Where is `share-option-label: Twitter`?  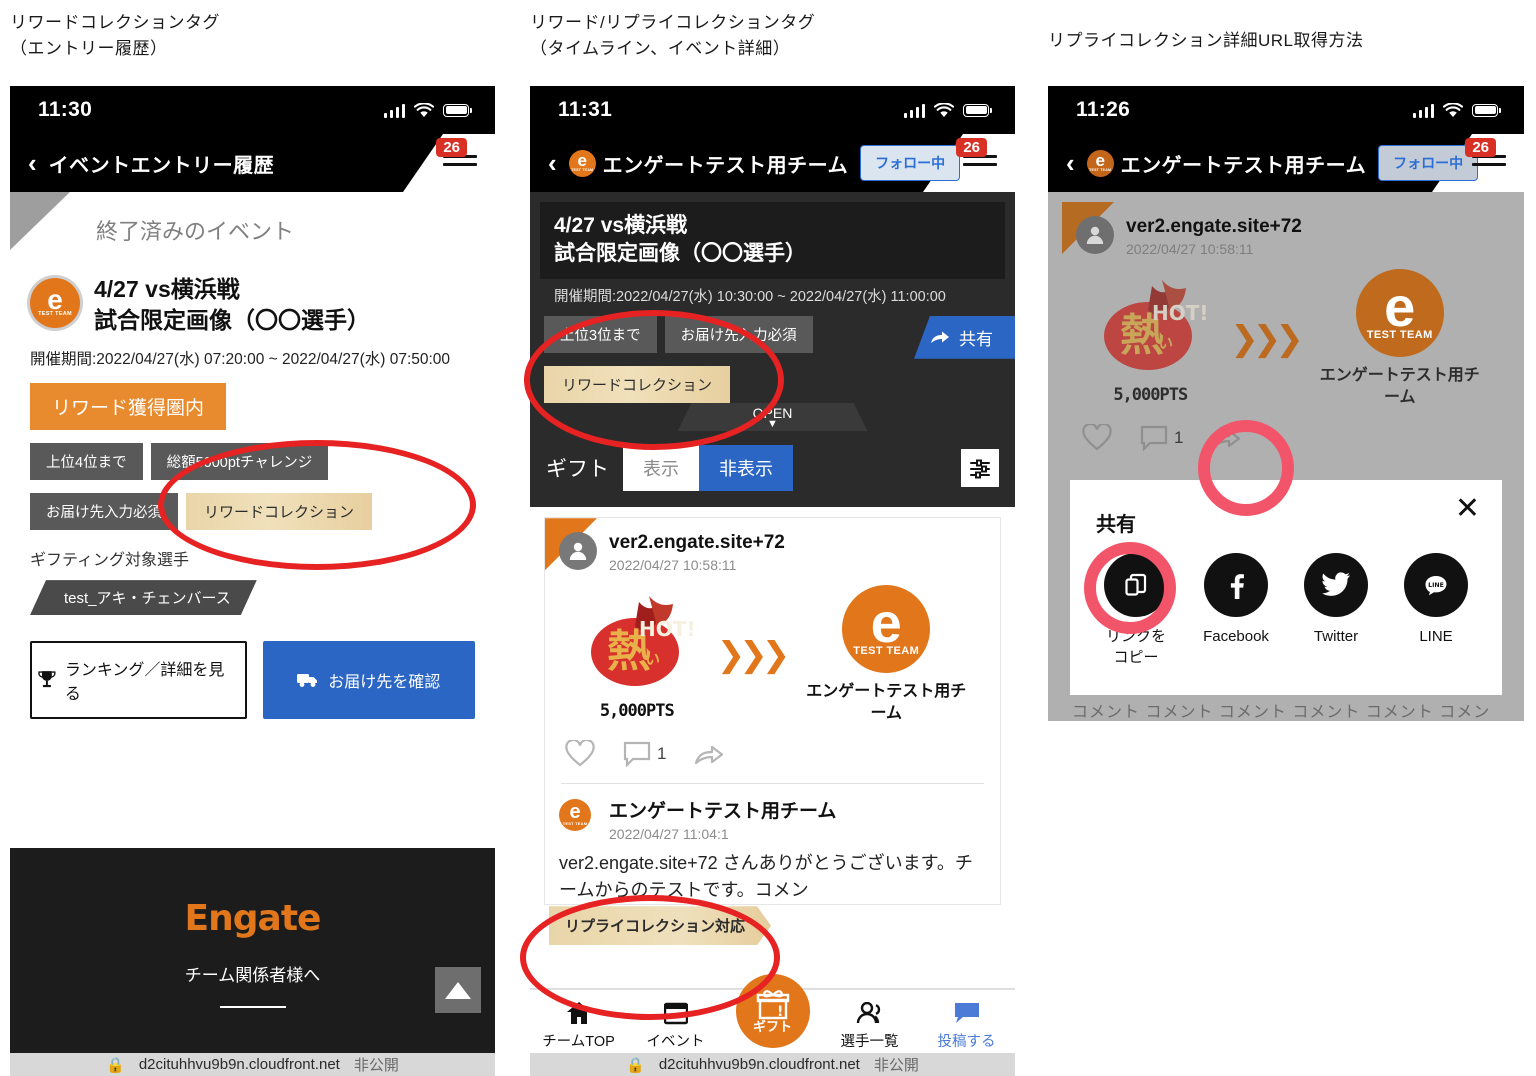
share-option-label: Twitter is located at coordinates (1336, 636).